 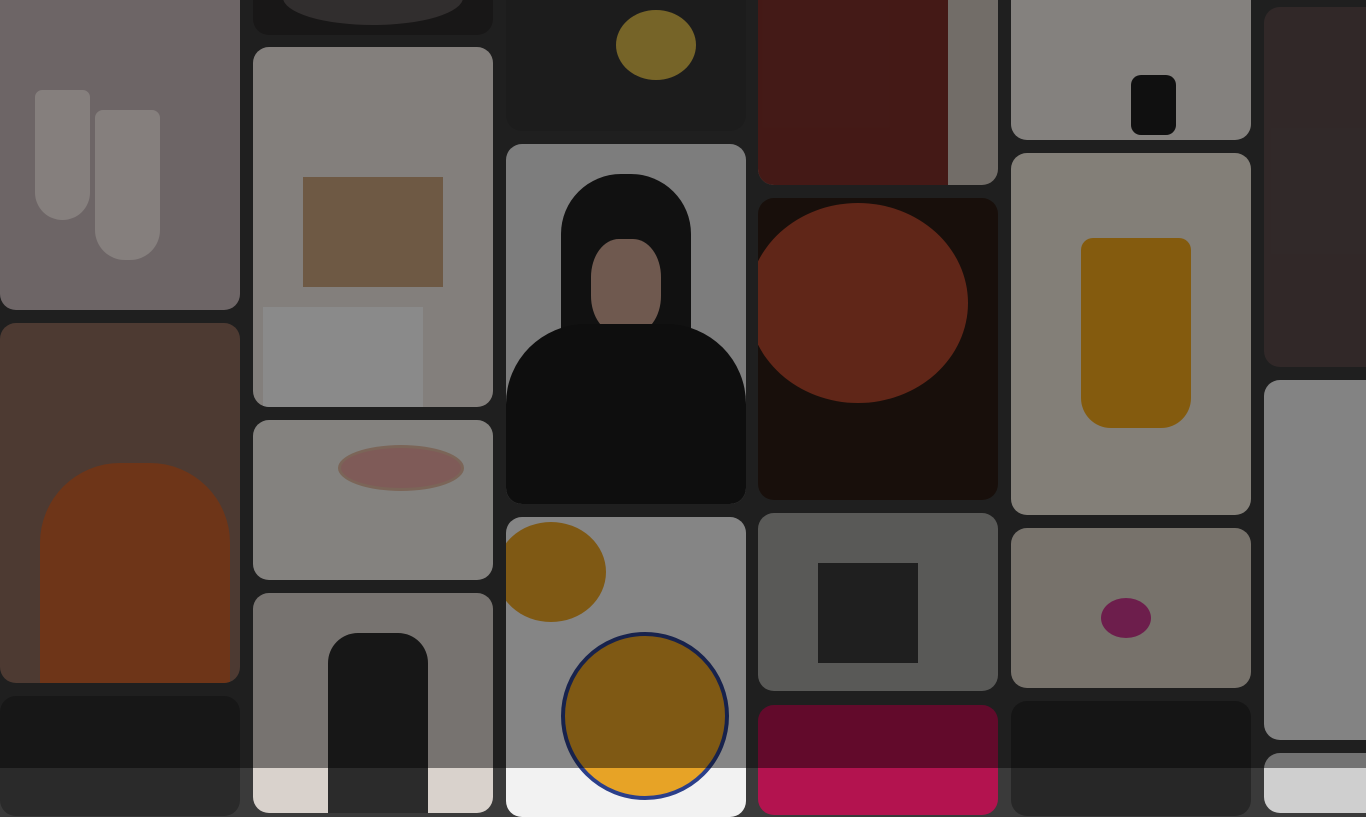 What do you see at coordinates (373, 12) in the screenshot?
I see `dish-shape` at bounding box center [373, 12].